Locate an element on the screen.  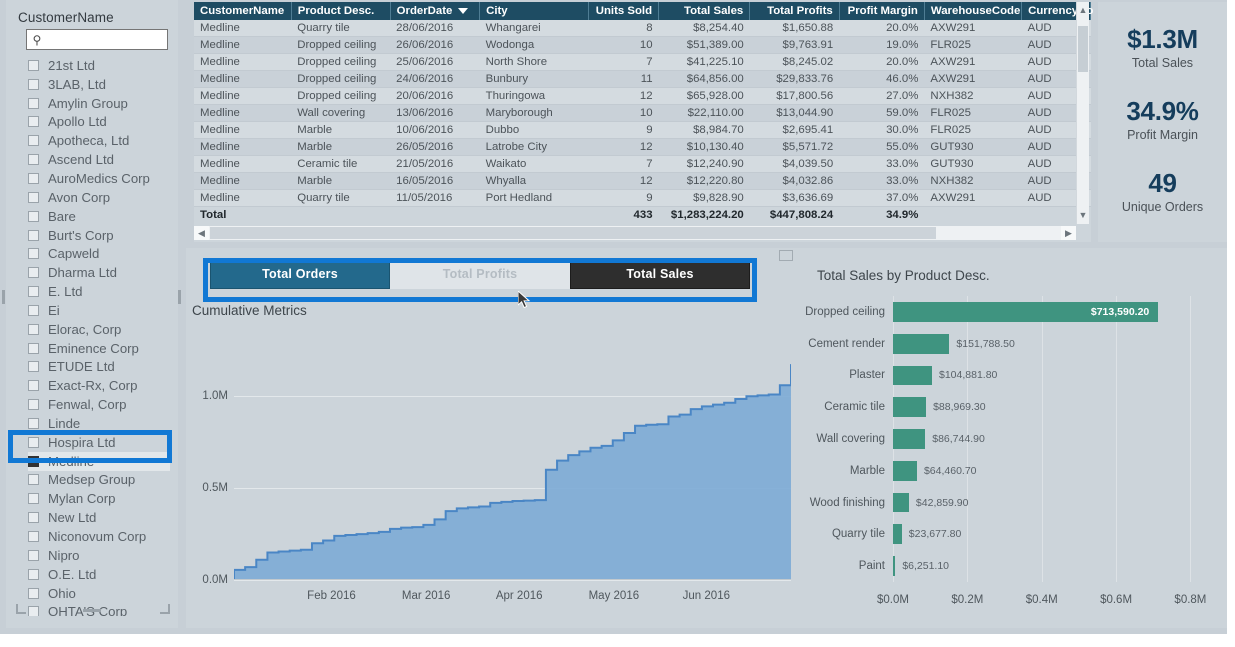
search-input is located at coordinates (107, 39).